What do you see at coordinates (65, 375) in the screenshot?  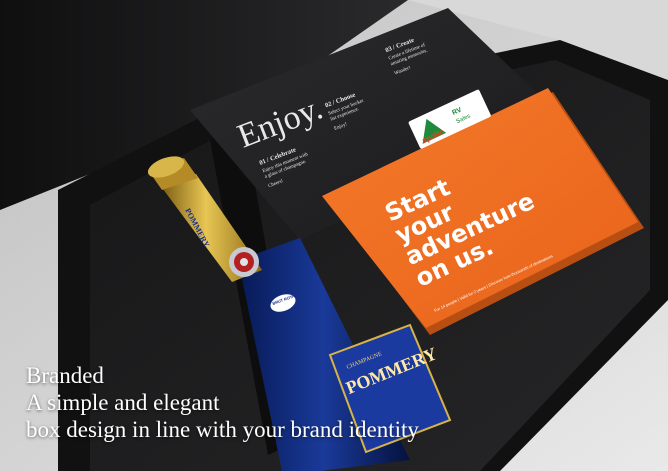 I see `caption-line-1: Branded` at bounding box center [65, 375].